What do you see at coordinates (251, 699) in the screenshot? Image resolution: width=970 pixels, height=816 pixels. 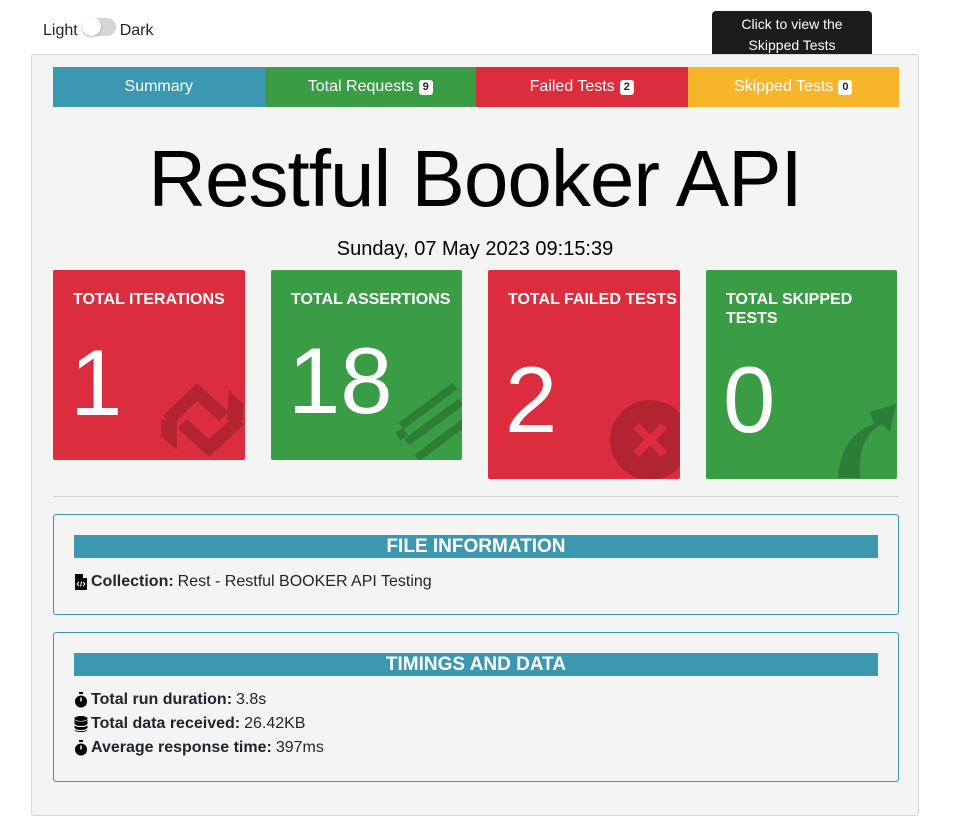 I see `total-run-duration-value: 3.8s` at bounding box center [251, 699].